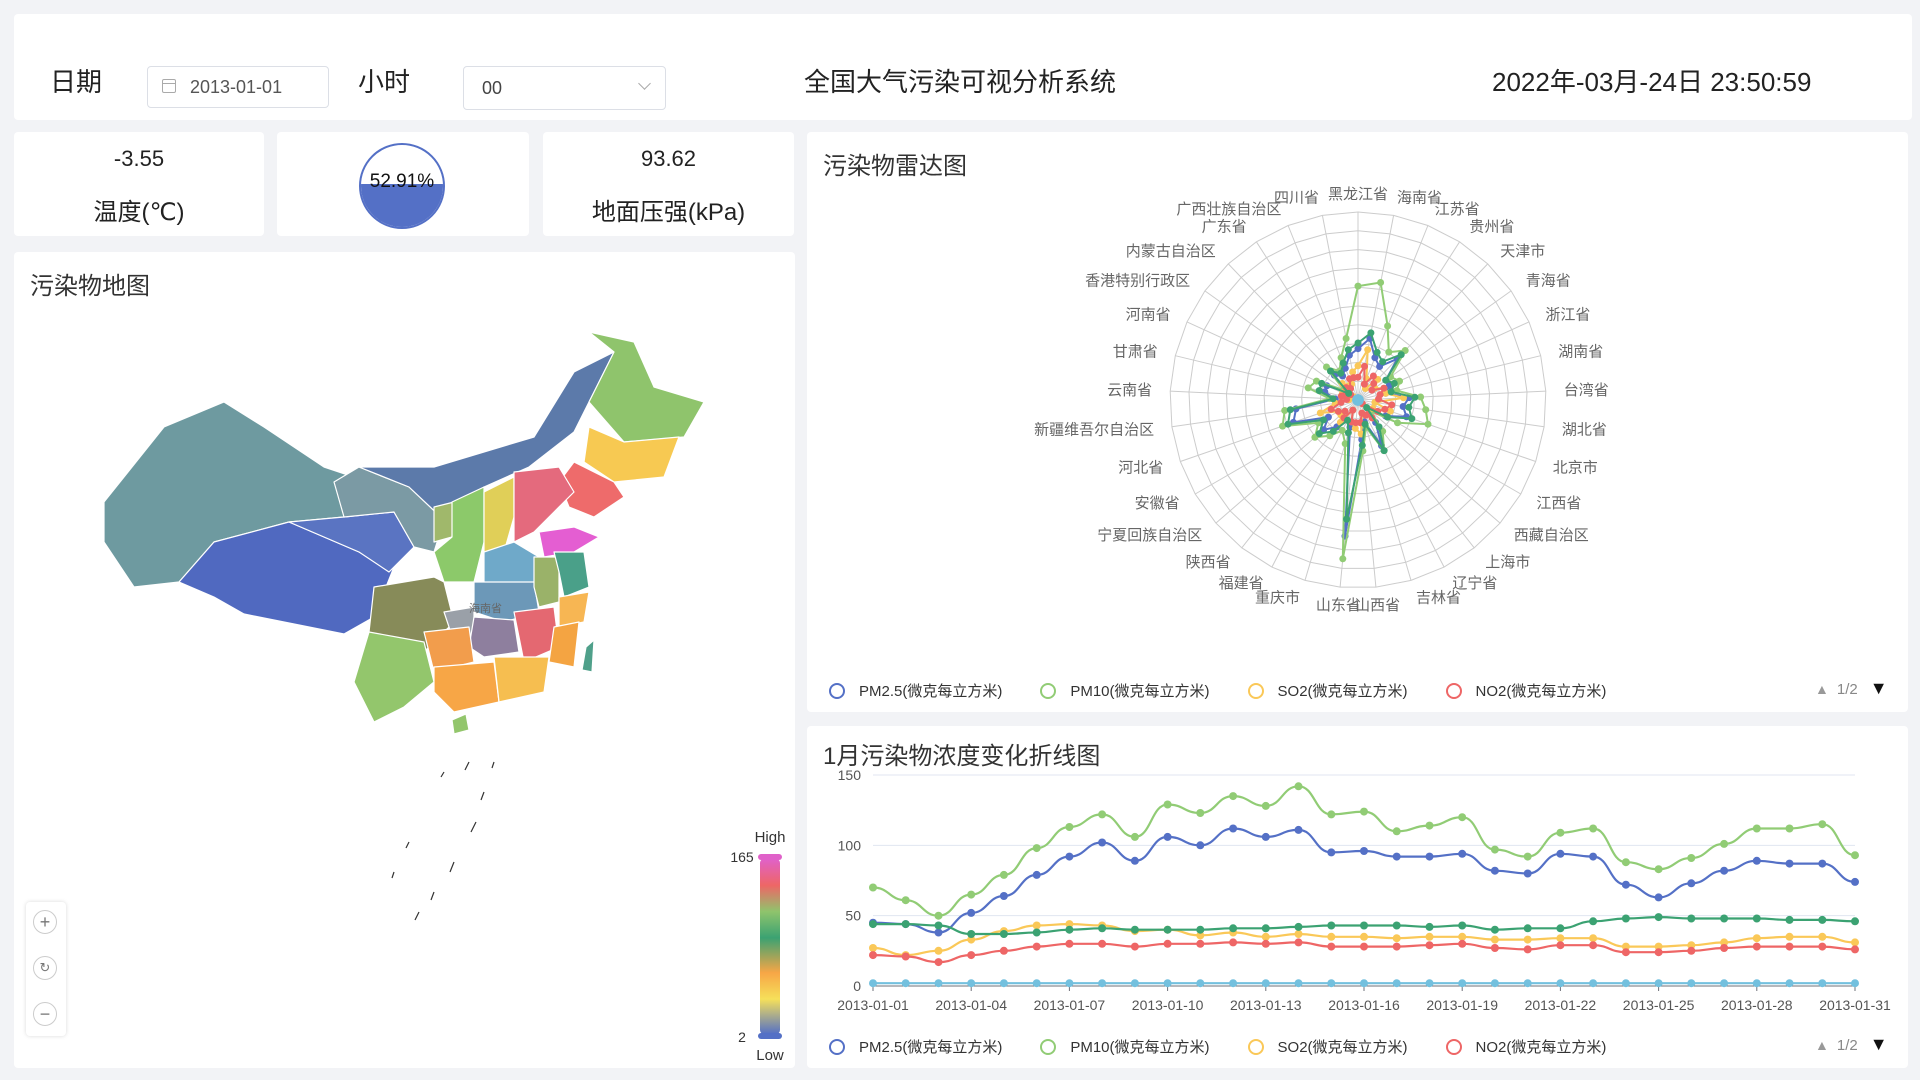 This screenshot has height=1080, width=1920. Describe the element at coordinates (646, 387) in the screenshot. I see `region-heilongjiang` at that location.